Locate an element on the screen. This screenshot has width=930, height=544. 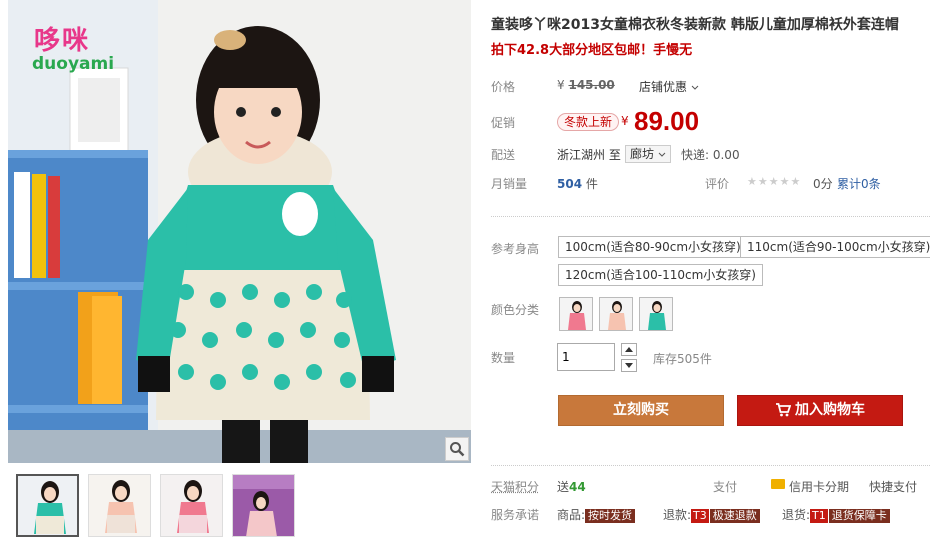
thumbnail-winter-banner-image is located at coordinates (263, 505).